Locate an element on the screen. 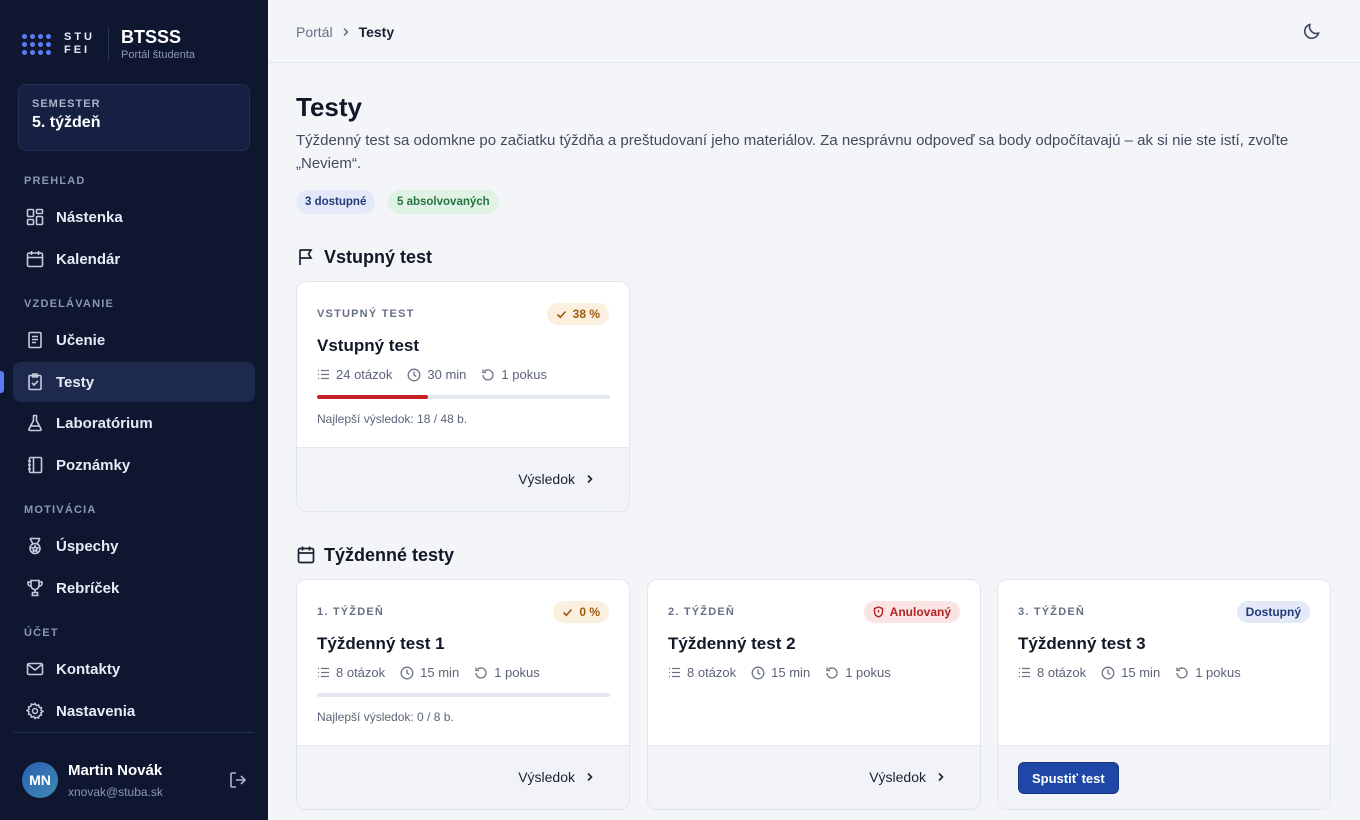 The height and width of the screenshot is (820, 1360). moon-icon is located at coordinates (1313, 32).